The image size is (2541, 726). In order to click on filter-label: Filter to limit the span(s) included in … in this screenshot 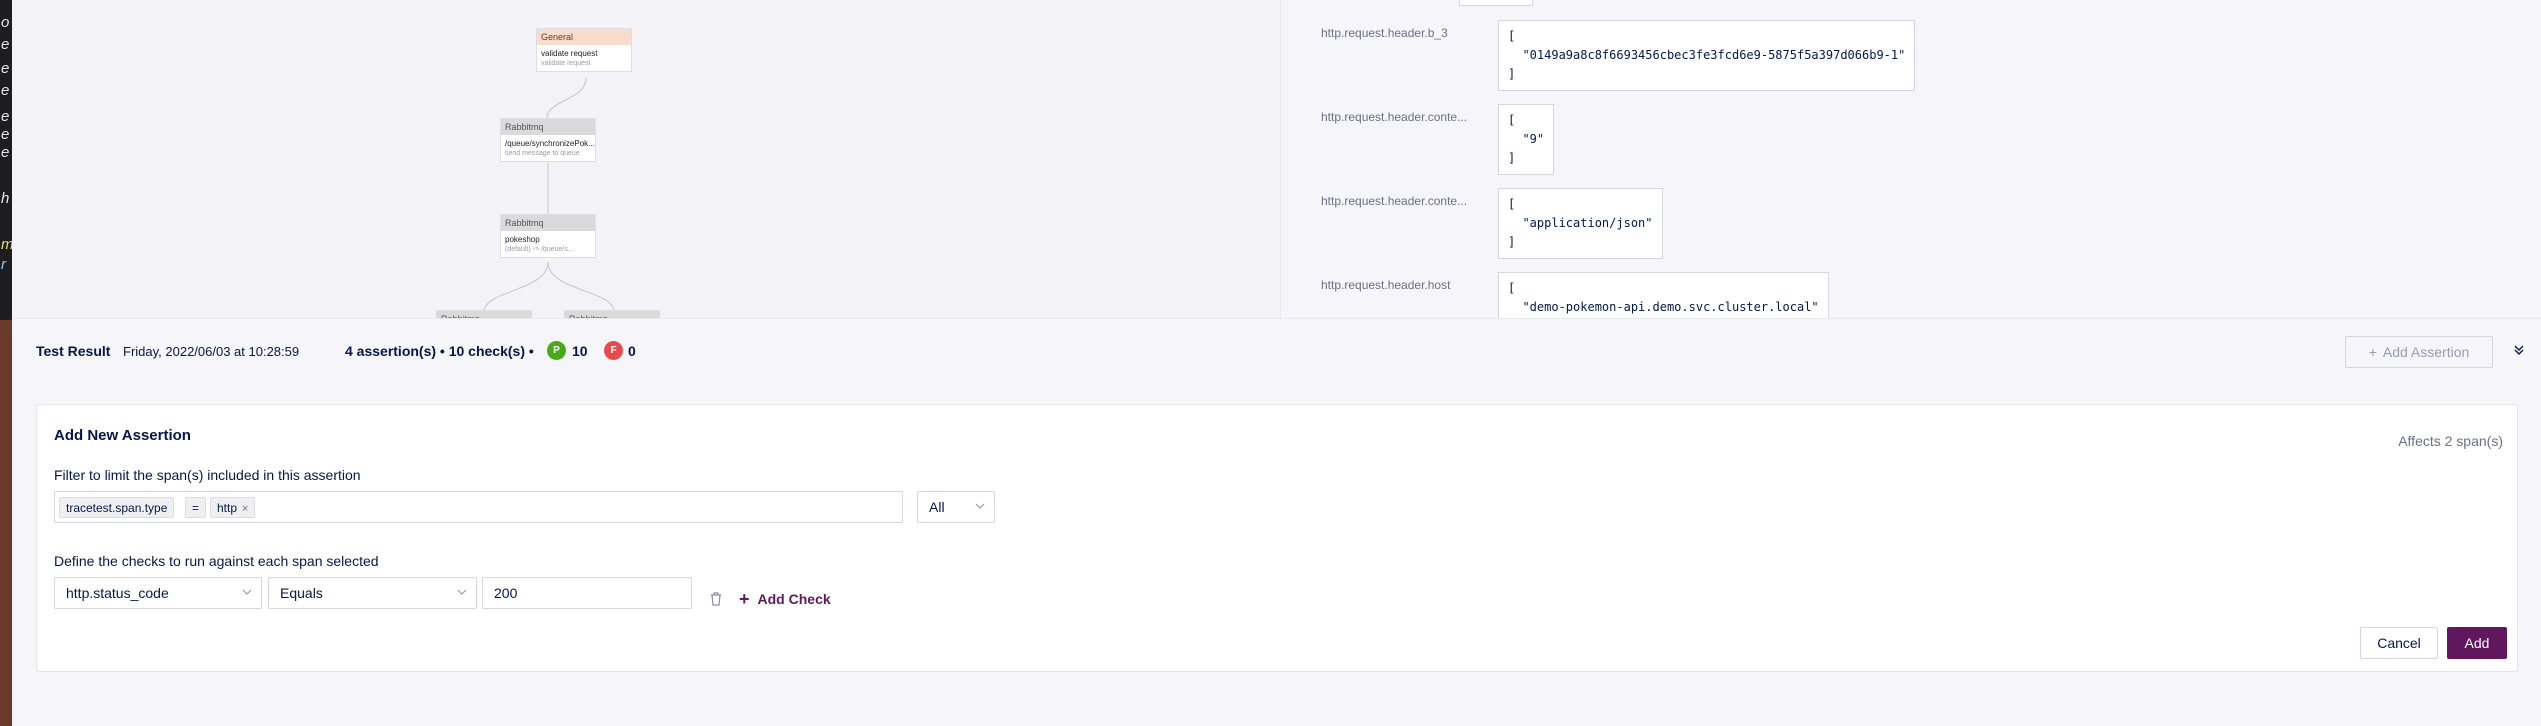, I will do `click(207, 475)`.